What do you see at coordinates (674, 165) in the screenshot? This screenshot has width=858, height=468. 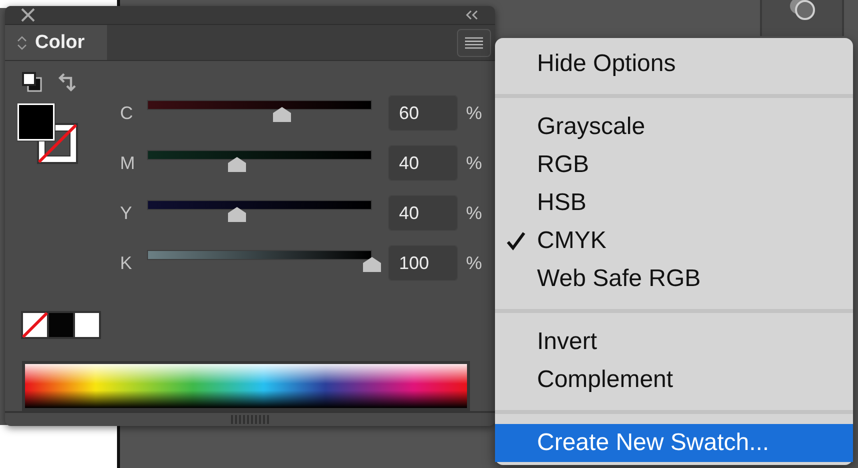 I see `menu-item: RGB` at bounding box center [674, 165].